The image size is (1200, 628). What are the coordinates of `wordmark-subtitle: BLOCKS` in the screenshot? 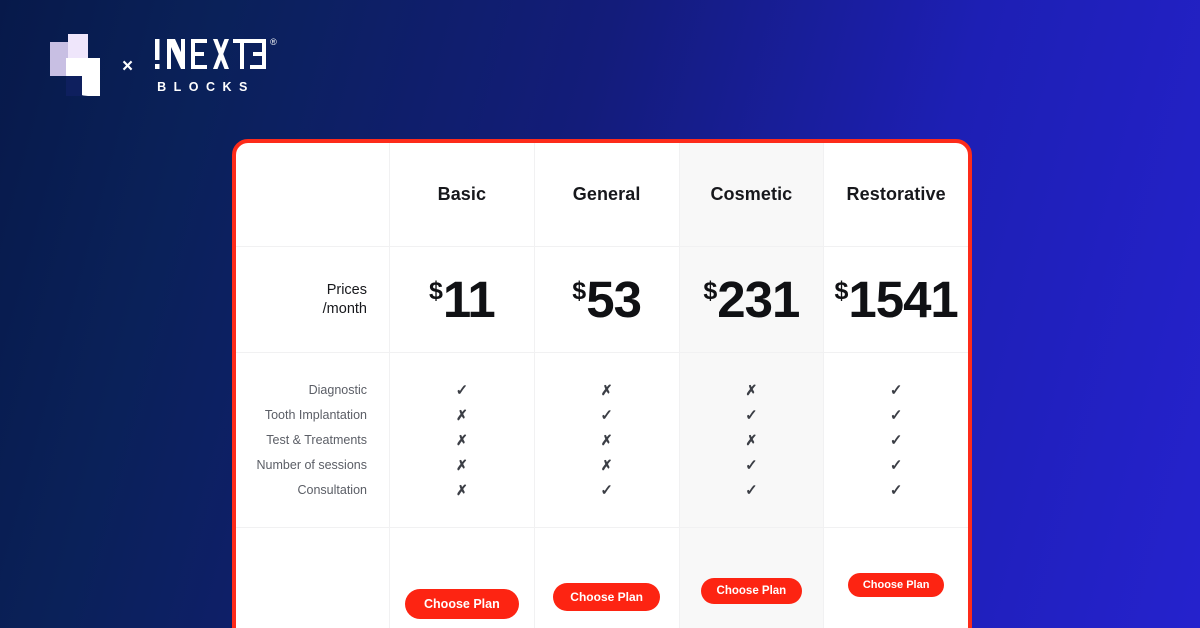 It's located at (206, 87).